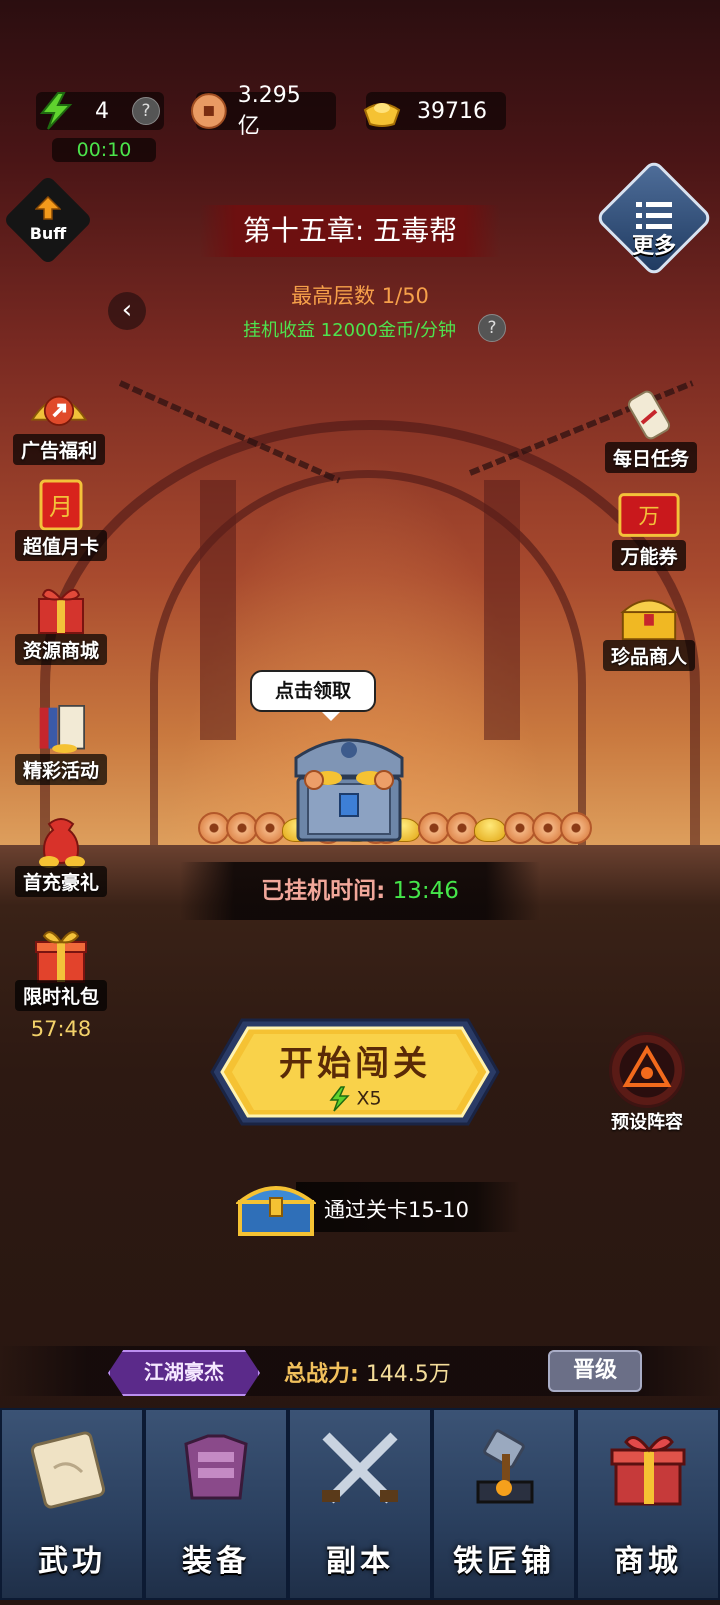 Image resolution: width=720 pixels, height=1605 pixels. What do you see at coordinates (434, 111) in the screenshot?
I see `gold-counter: 39716` at bounding box center [434, 111].